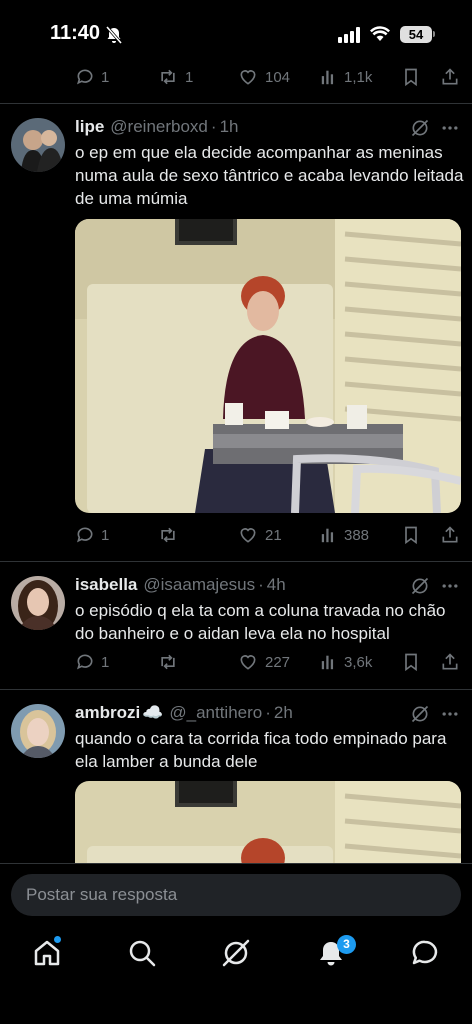 The height and width of the screenshot is (1024, 472). Describe the element at coordinates (236, 77) in the screenshot. I see `prev-tweet-actions: 1 1 104 1,1k` at that location.